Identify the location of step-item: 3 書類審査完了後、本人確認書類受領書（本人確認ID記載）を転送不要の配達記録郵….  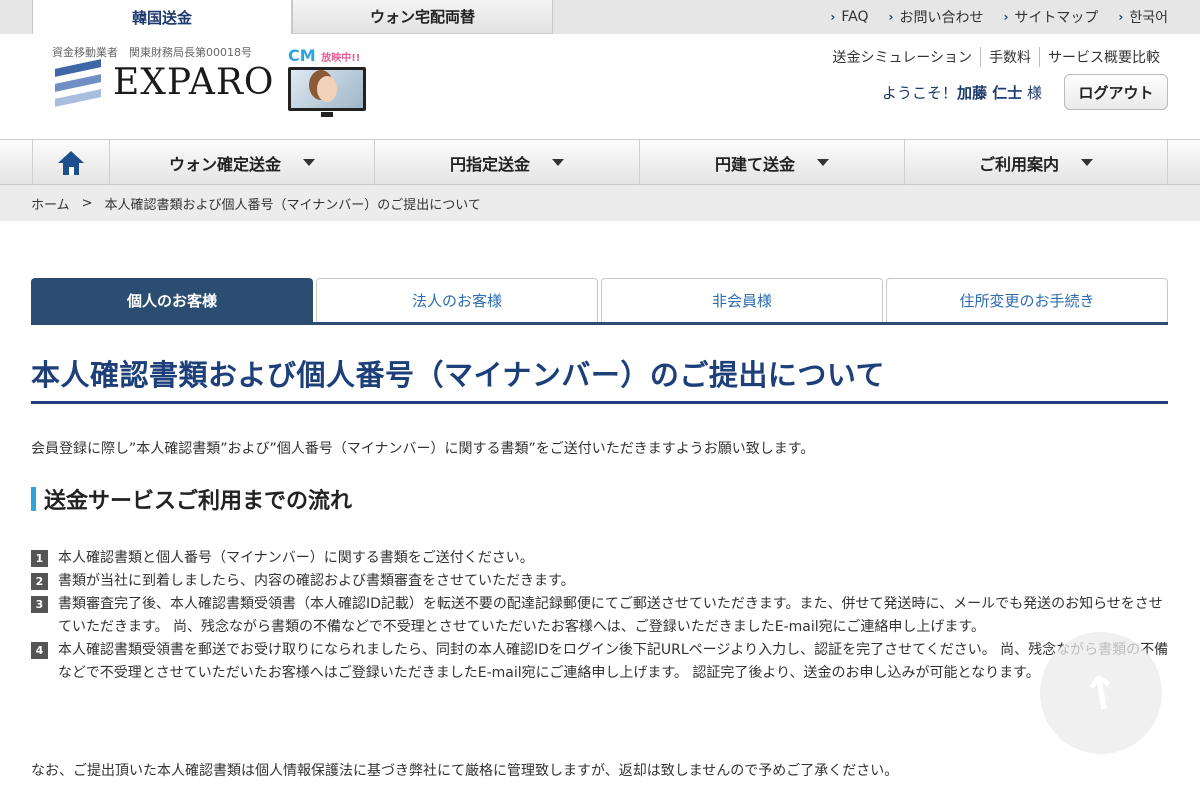
(601, 616).